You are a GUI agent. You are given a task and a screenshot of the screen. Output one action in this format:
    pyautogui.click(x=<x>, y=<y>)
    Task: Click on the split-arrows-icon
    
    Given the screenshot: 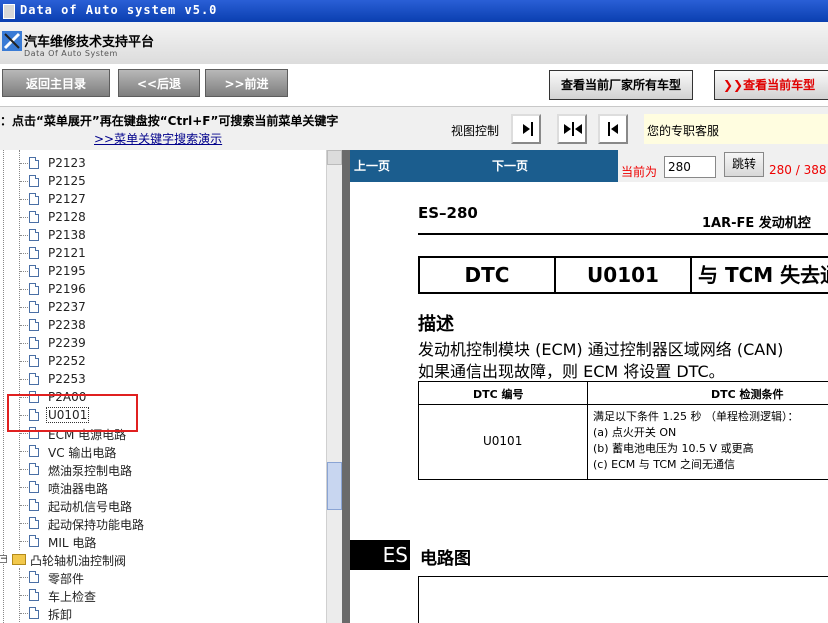 What is the action you would take?
    pyautogui.click(x=573, y=129)
    